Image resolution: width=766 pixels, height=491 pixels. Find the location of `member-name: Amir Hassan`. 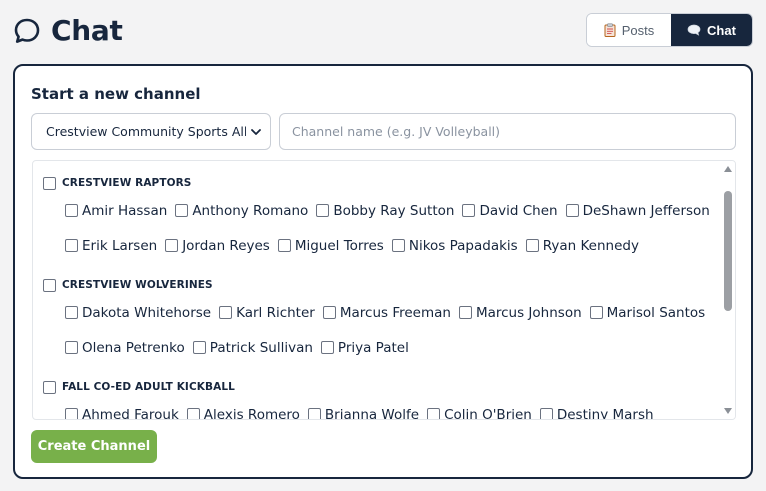

member-name: Amir Hassan is located at coordinates (125, 210).